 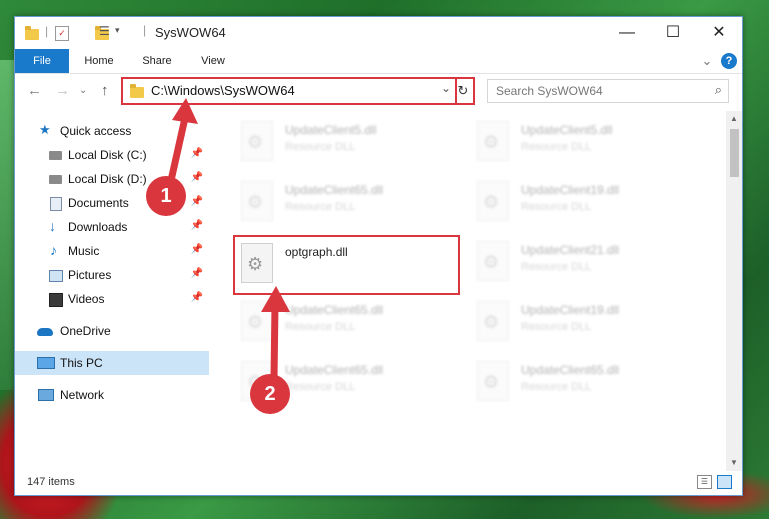 I want to click on sidebar-item-quick-access: ★ Quick access, so click(x=112, y=131).